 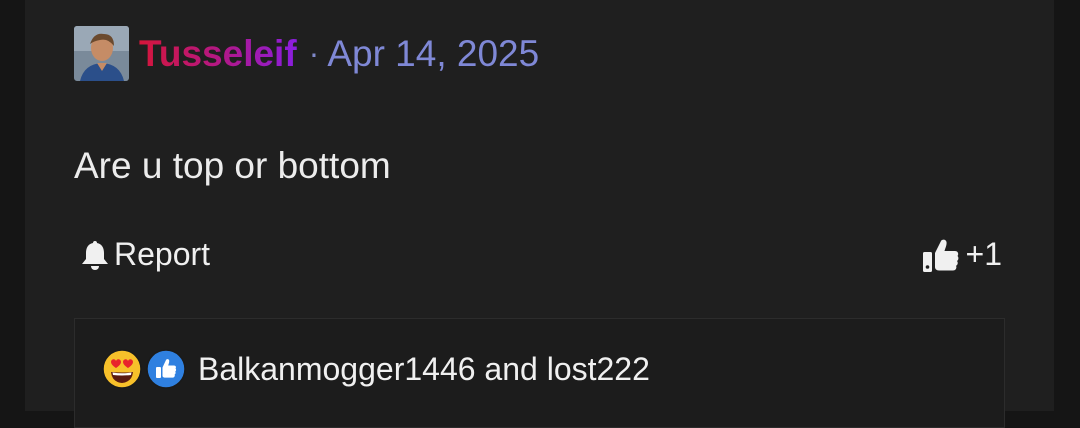 What do you see at coordinates (232, 165) in the screenshot?
I see `post-content: Are u top or bottom` at bounding box center [232, 165].